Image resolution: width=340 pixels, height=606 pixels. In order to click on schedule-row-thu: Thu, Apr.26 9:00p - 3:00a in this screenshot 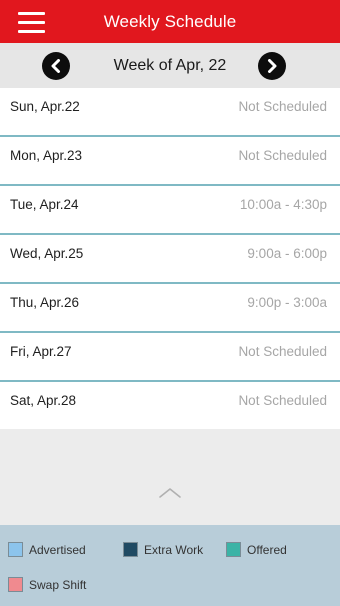, I will do `click(170, 308)`.